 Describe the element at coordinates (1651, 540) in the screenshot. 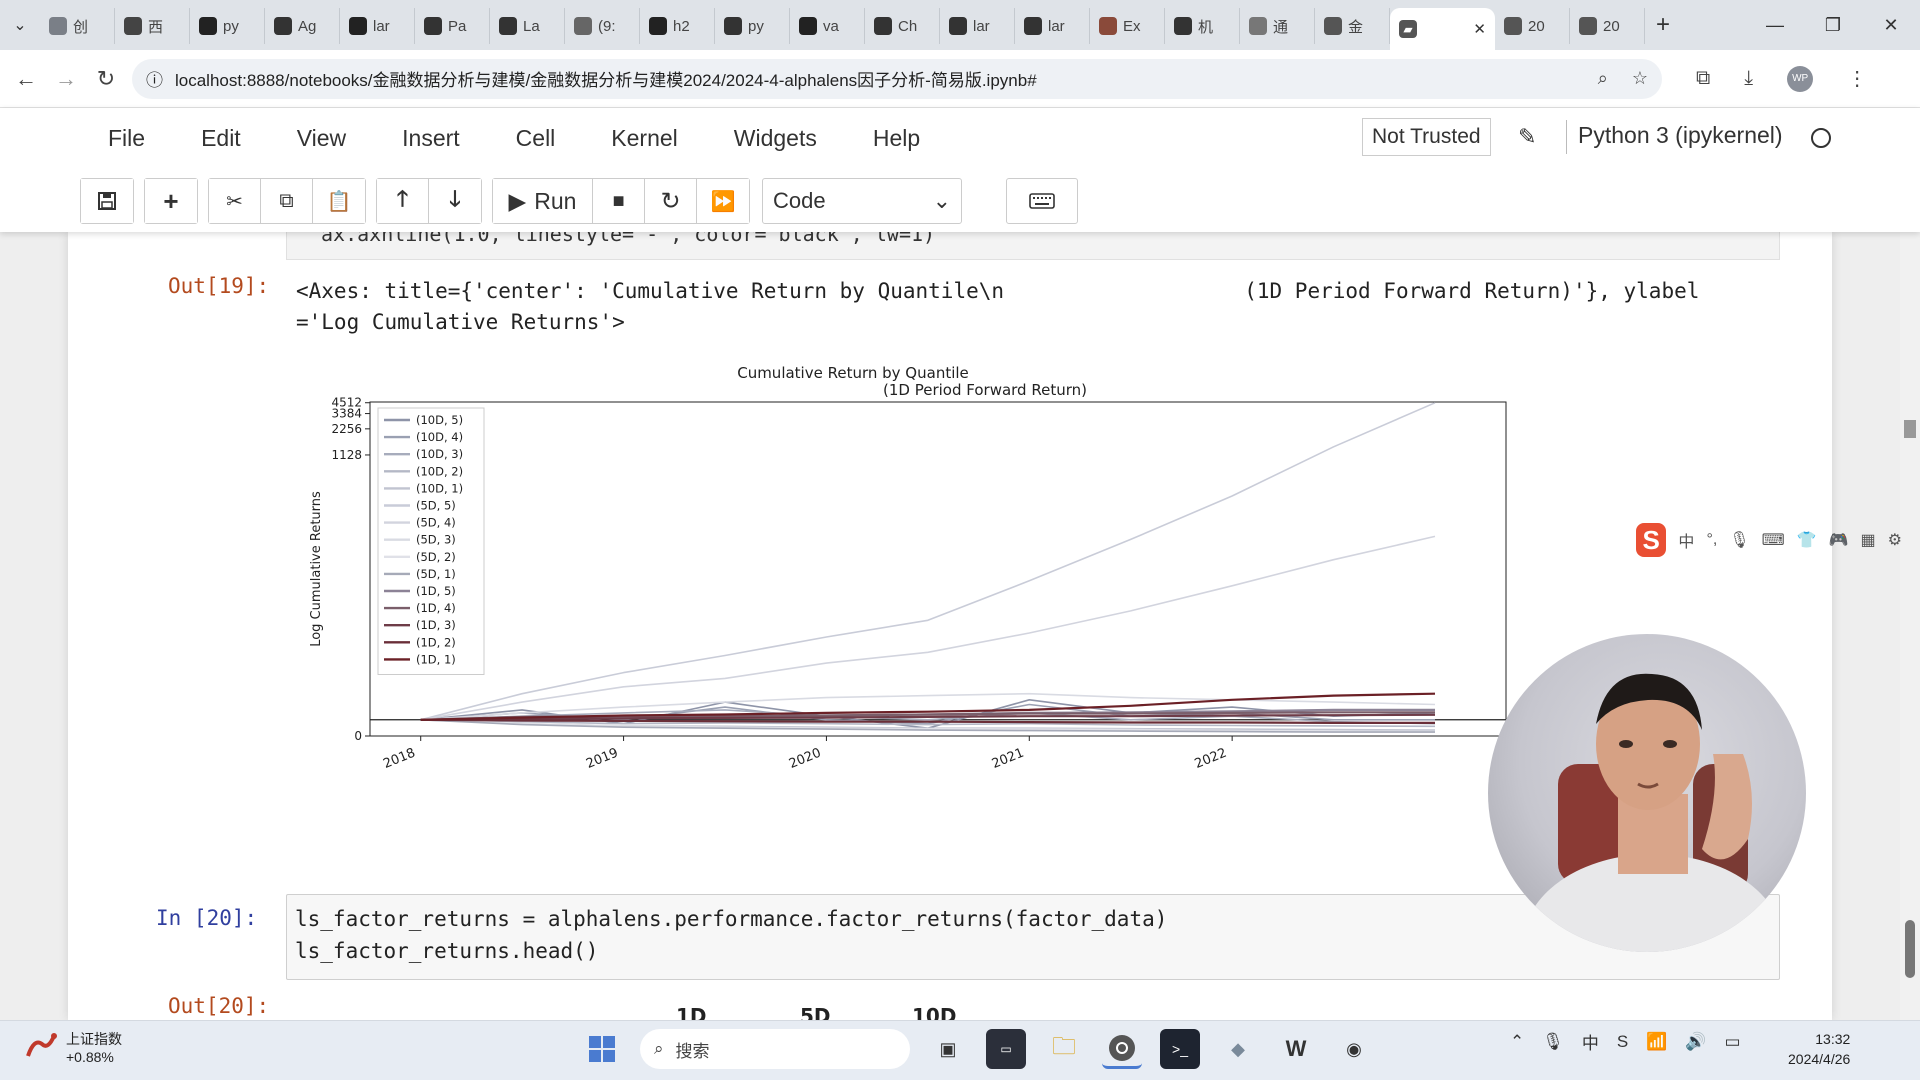

I see `sogou-logo-icon: S` at that location.